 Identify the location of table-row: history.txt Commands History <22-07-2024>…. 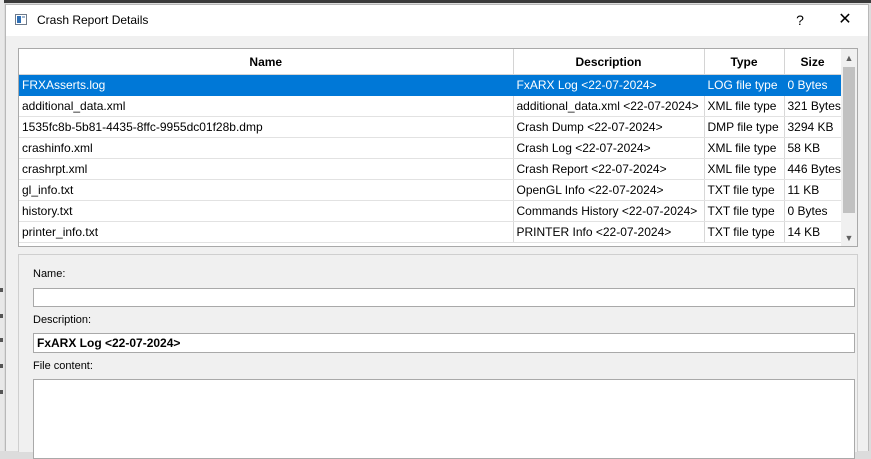
(430, 211).